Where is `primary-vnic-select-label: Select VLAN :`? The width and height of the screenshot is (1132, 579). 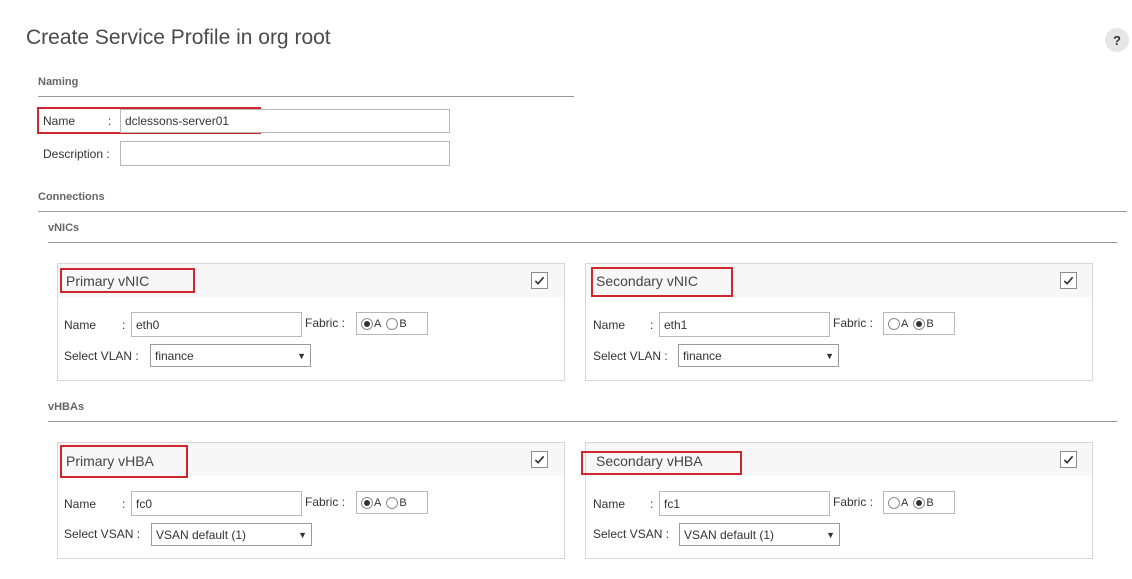 primary-vnic-select-label: Select VLAN : is located at coordinates (101, 356).